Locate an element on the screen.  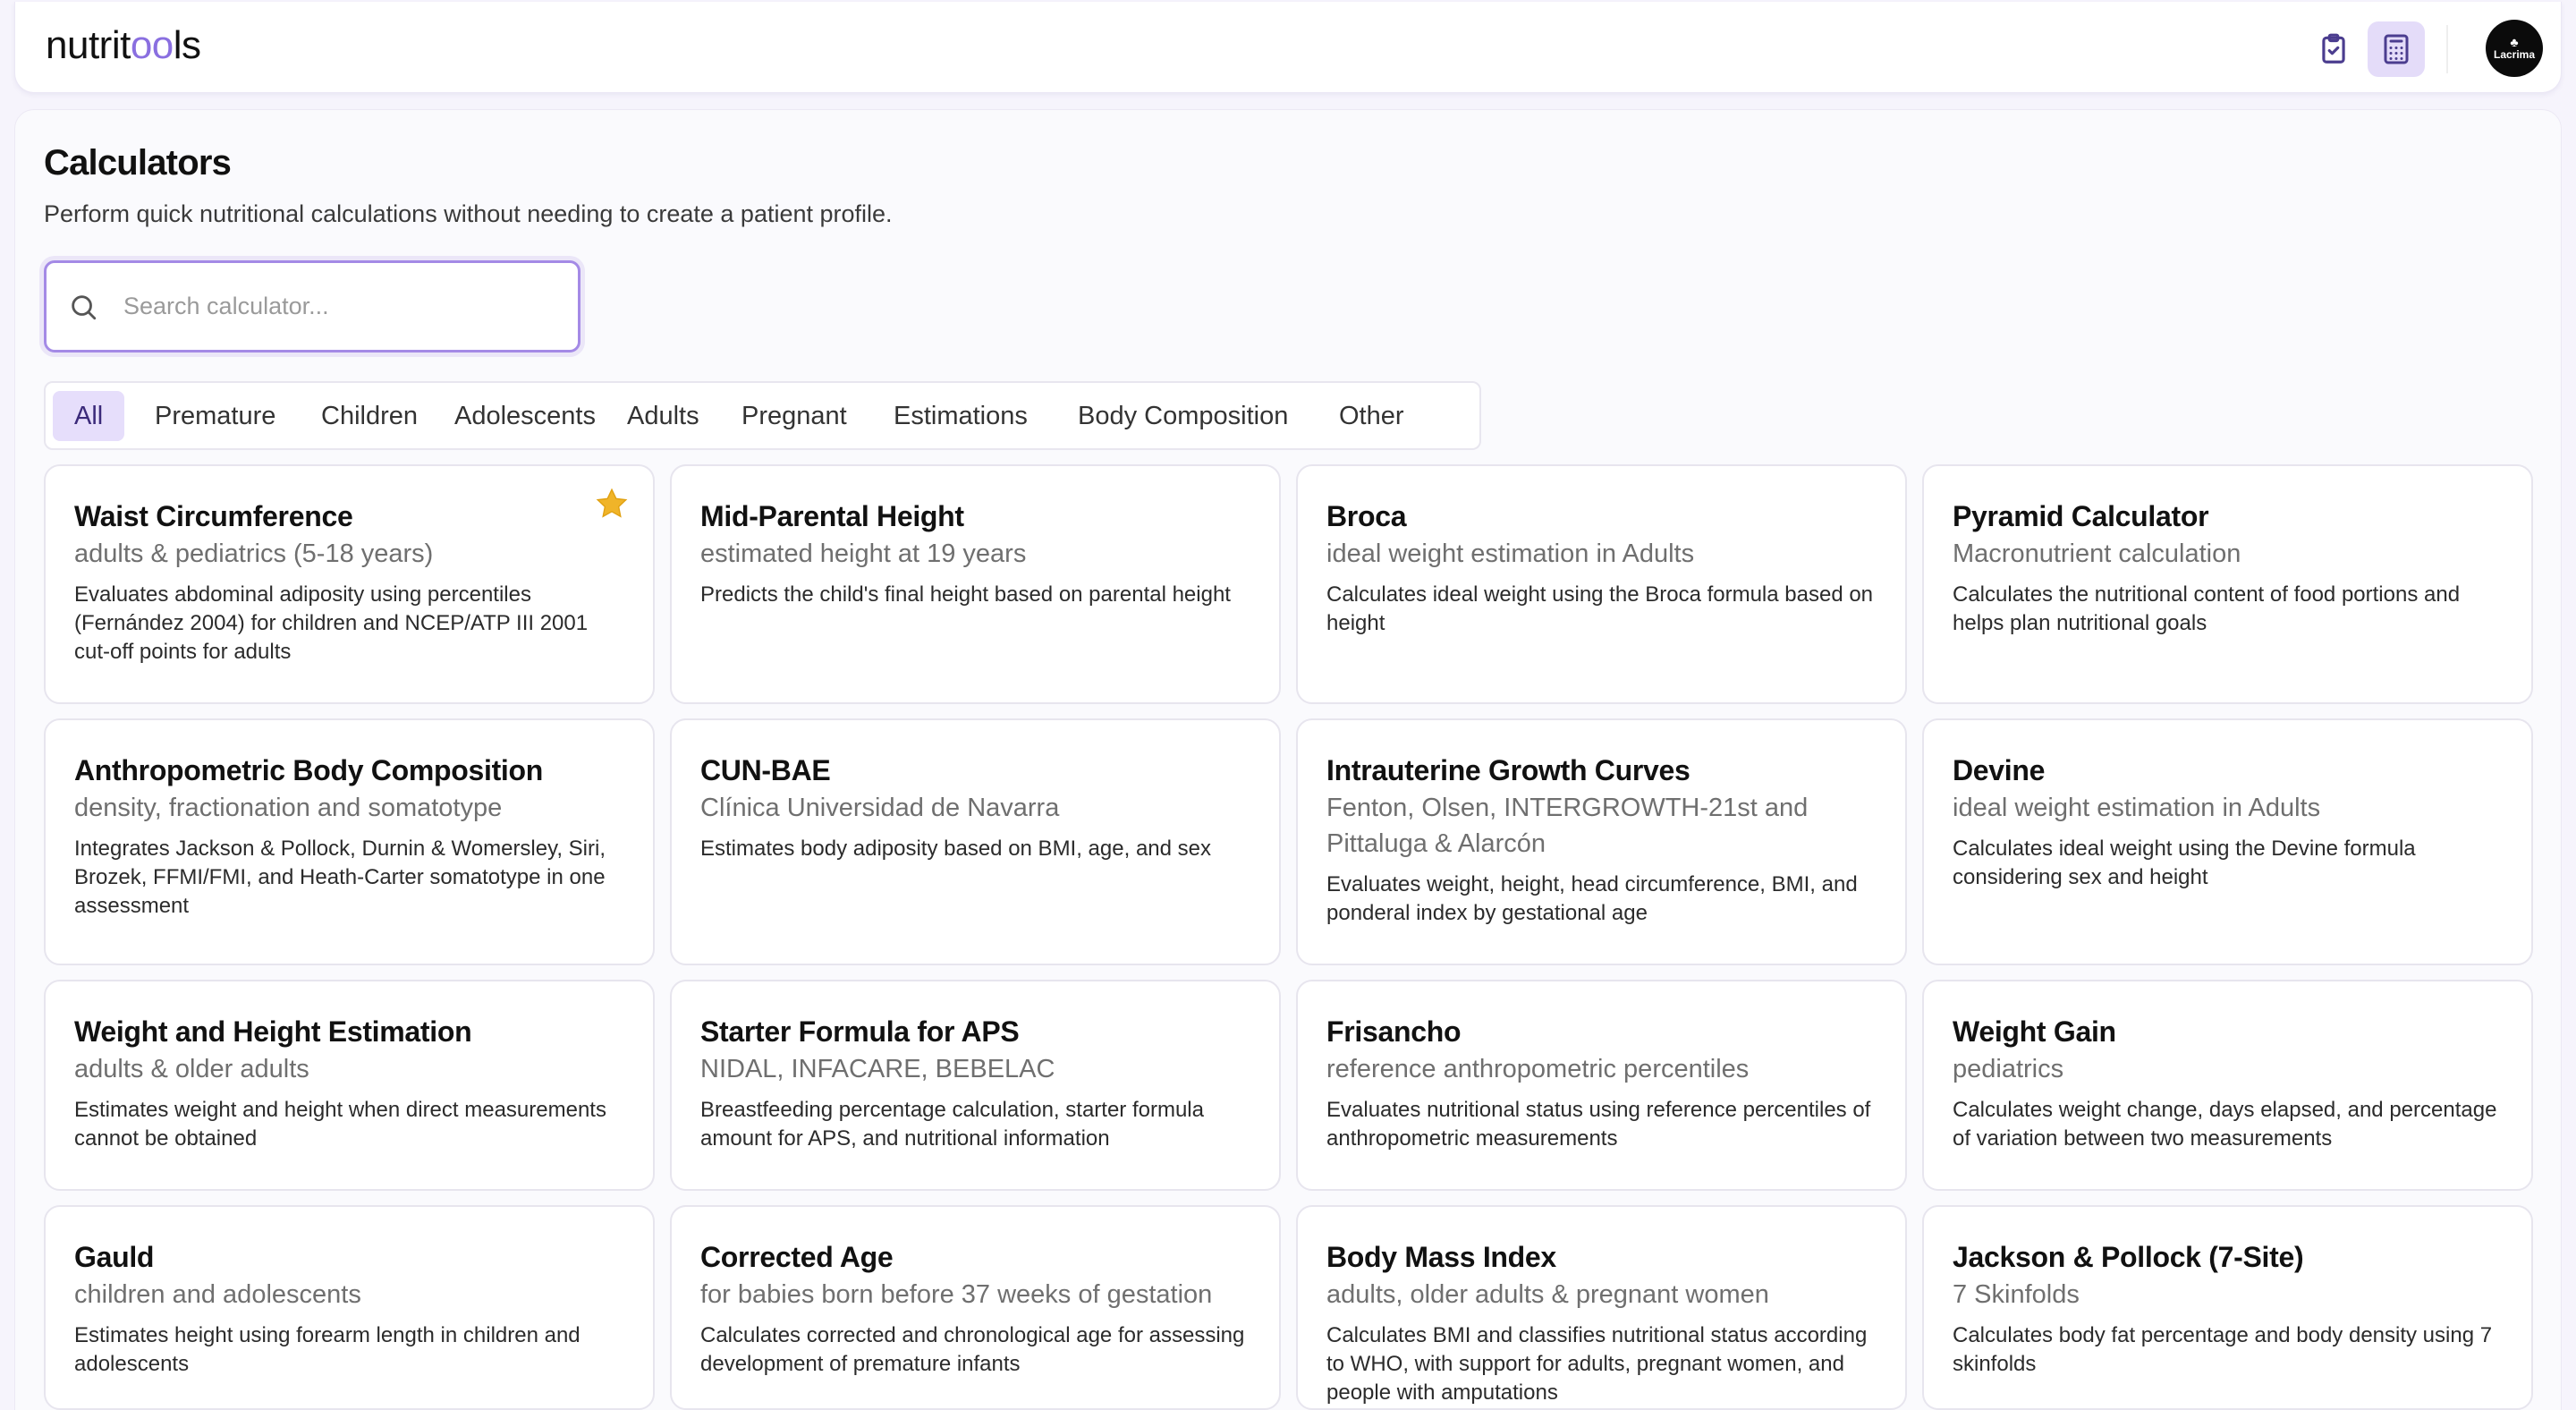
avatar-label: Lacrima is located at coordinates (2514, 54).